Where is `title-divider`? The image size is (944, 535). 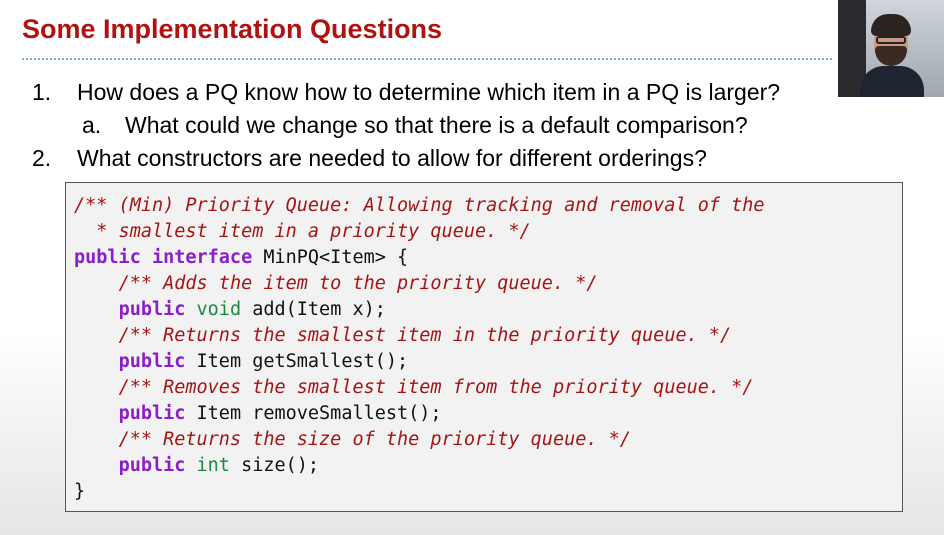 title-divider is located at coordinates (427, 59).